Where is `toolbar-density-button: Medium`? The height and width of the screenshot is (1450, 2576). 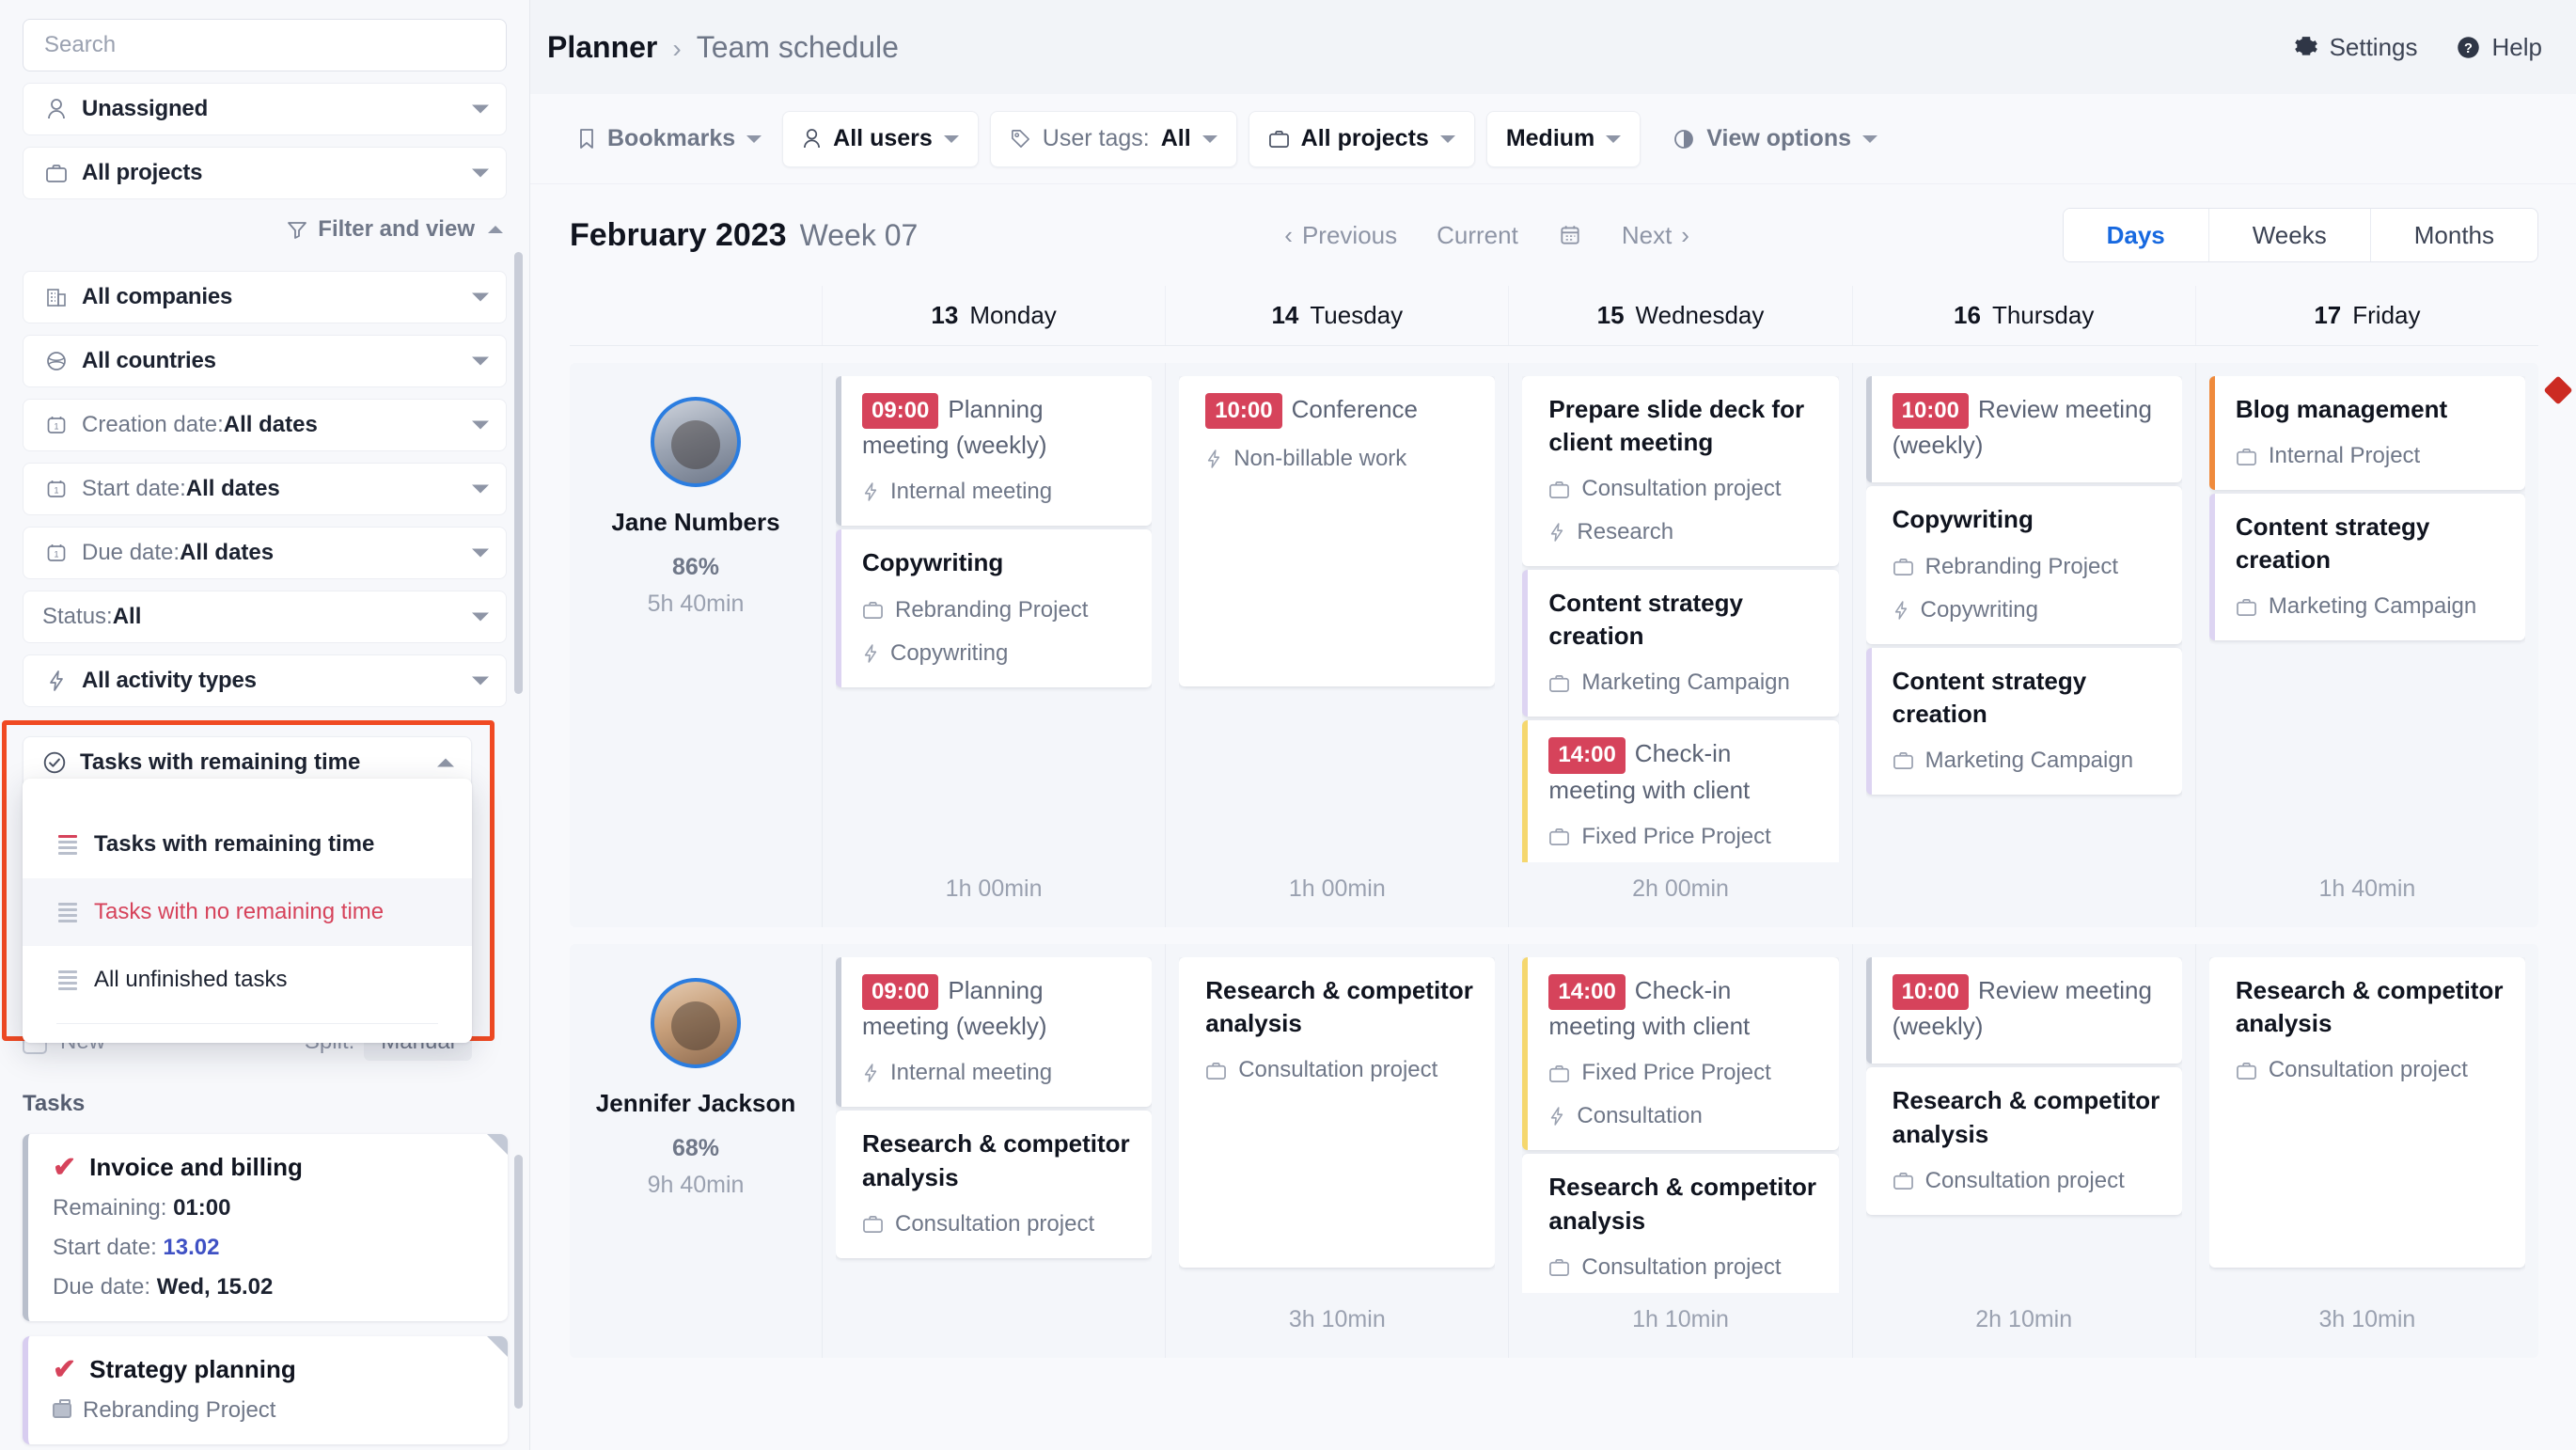
toolbar-density-button: Medium is located at coordinates (1563, 138).